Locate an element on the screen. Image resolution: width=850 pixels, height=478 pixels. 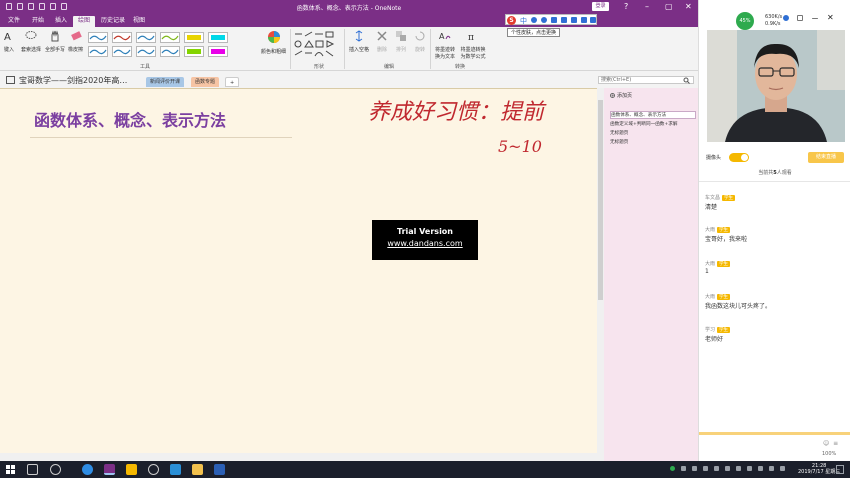
insert-space-button: 插入空格 is located at coordinates (359, 41).